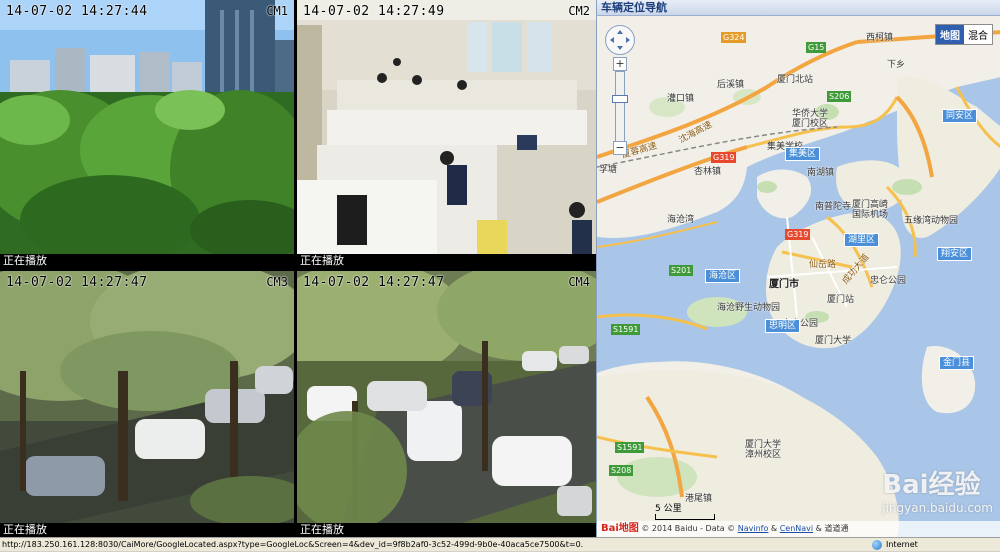 This screenshot has width=1000, height=552. What do you see at coordinates (688, 528) in the screenshot?
I see `copyright-text: © 2014 Baidu - Data ©` at bounding box center [688, 528].